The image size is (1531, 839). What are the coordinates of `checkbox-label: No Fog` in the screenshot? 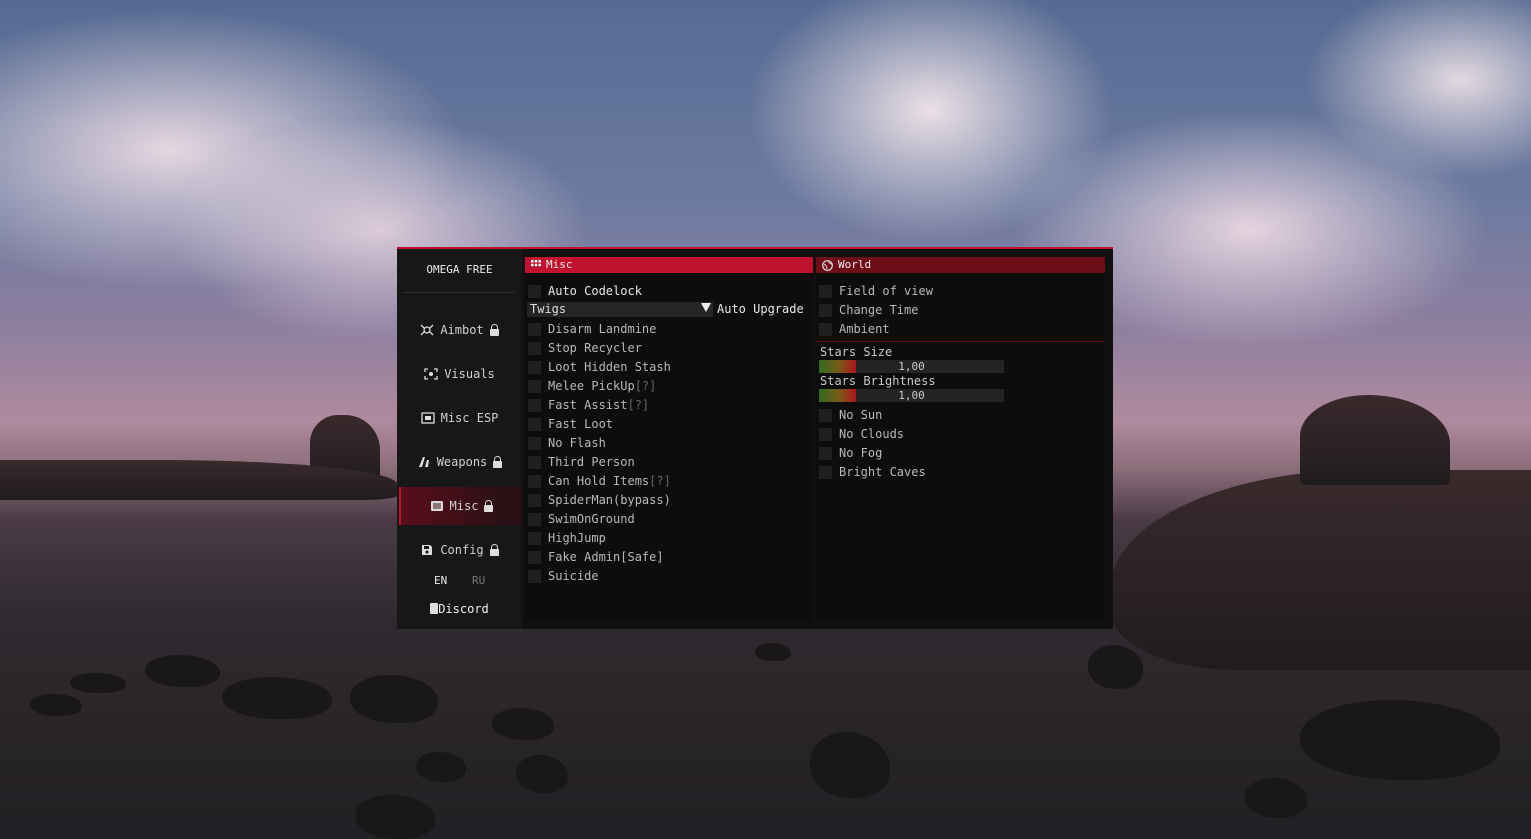 It's located at (861, 453).